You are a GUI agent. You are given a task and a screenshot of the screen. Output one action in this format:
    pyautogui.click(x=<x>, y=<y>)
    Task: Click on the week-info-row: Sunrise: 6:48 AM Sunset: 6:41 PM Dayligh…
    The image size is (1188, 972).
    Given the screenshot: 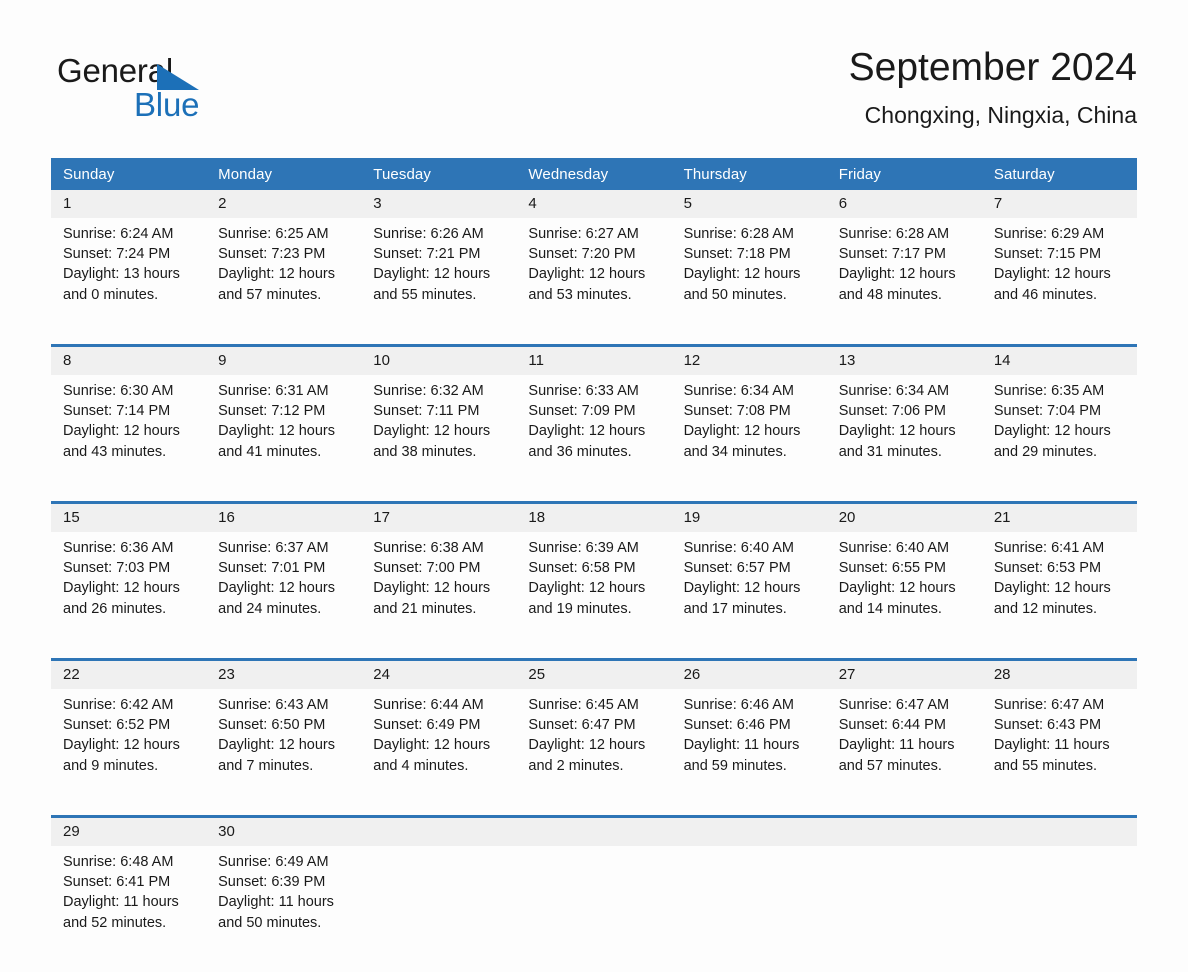 What is the action you would take?
    pyautogui.click(x=594, y=909)
    